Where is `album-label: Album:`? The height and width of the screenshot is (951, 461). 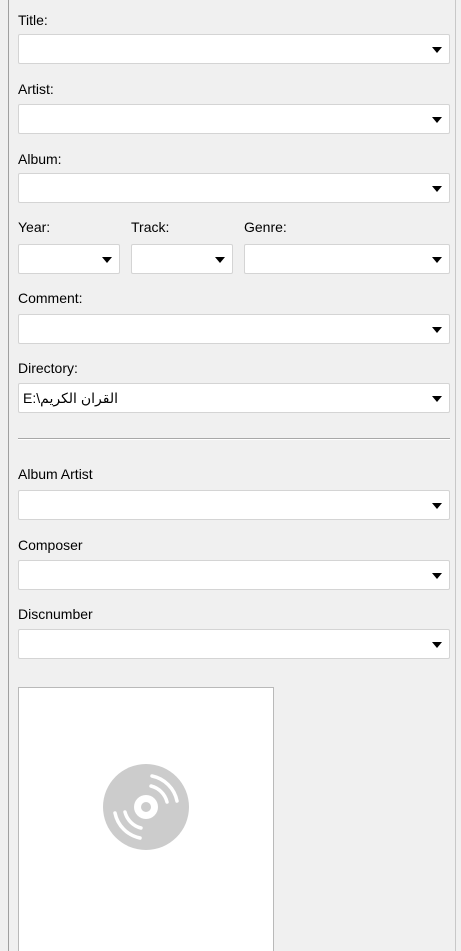
album-label: Album: is located at coordinates (40, 159).